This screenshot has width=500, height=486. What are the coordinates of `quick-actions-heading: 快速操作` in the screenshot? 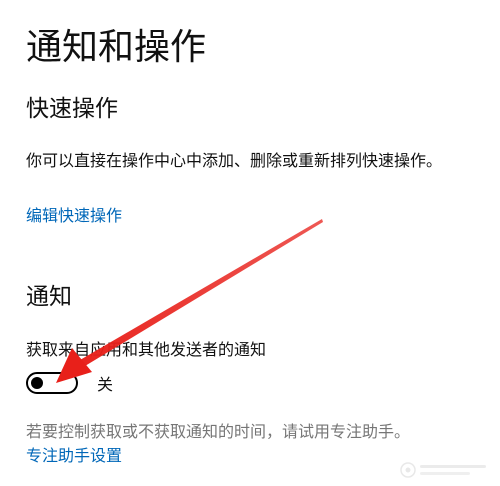 It's located at (72, 109).